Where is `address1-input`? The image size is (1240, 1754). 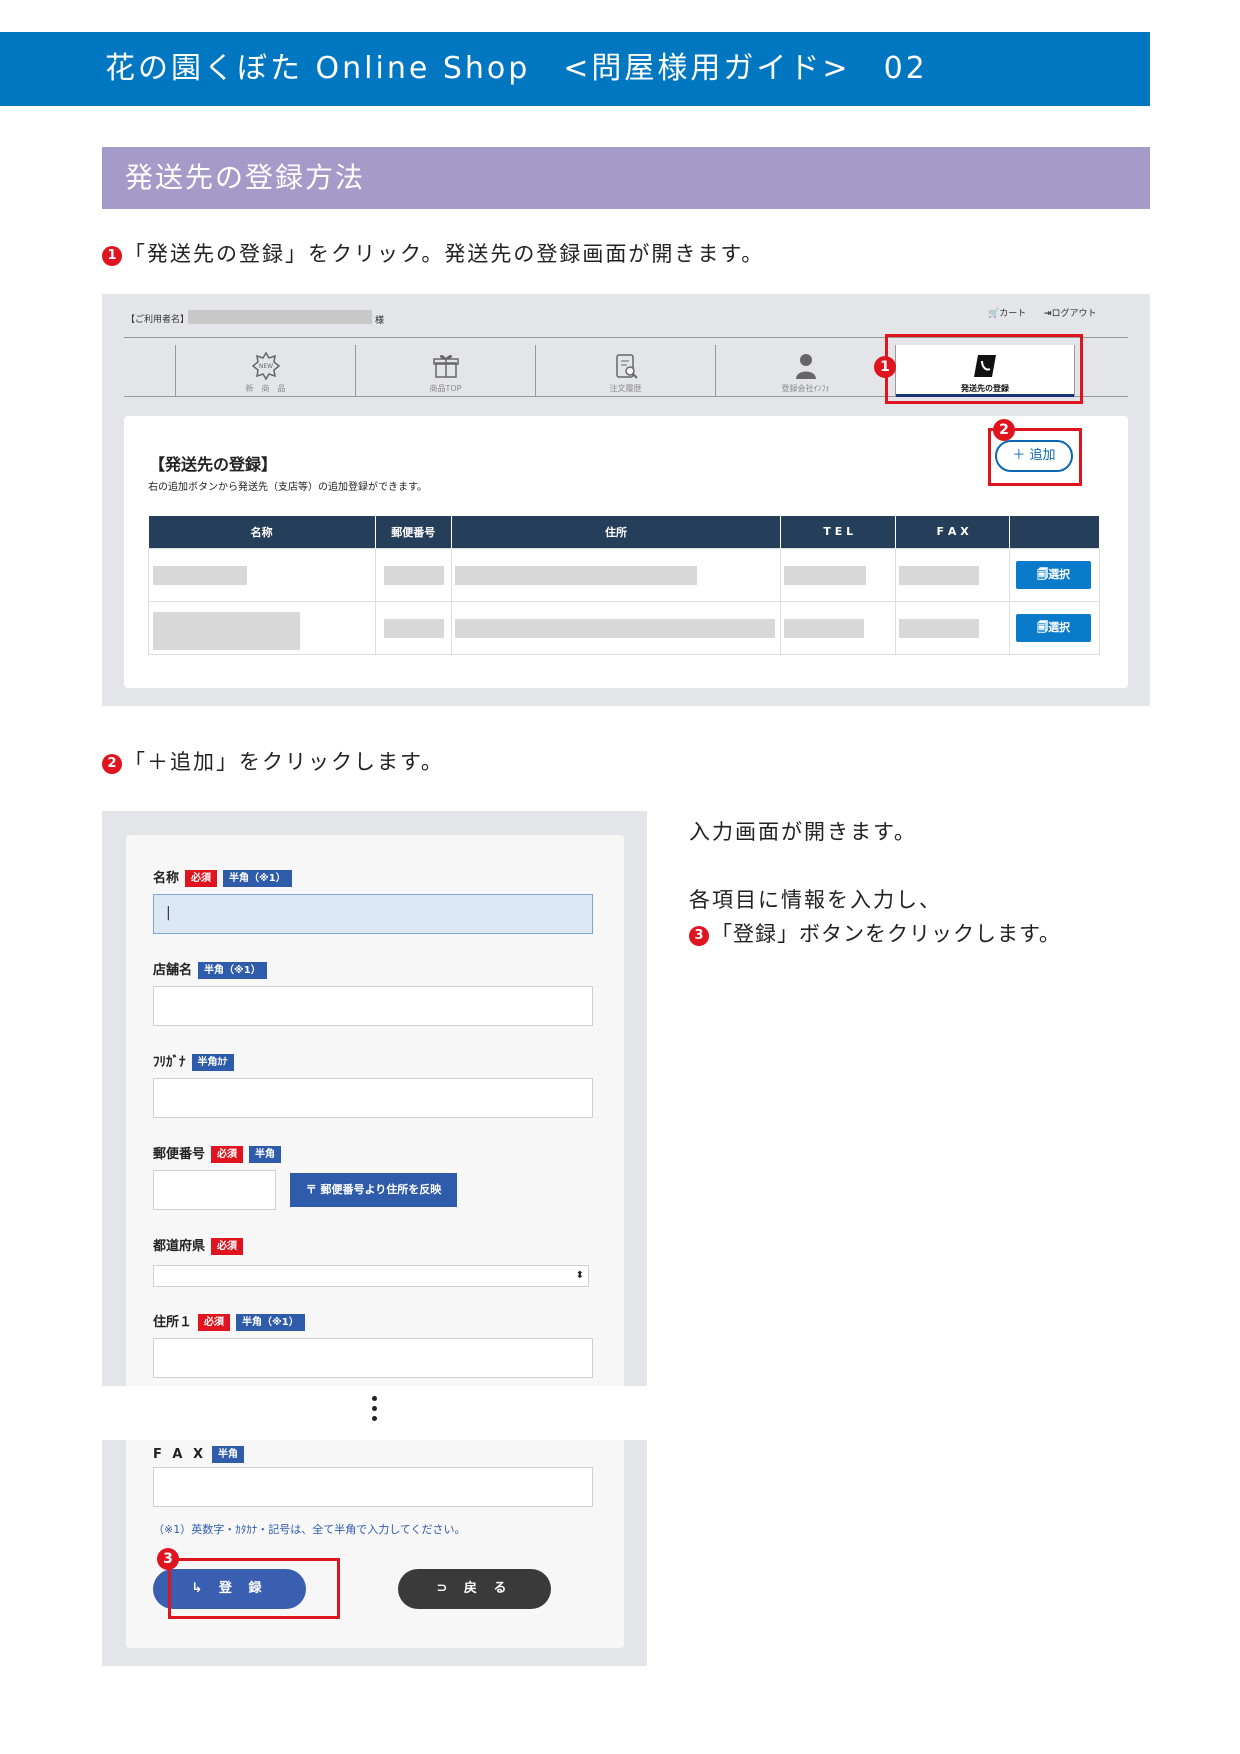 address1-input is located at coordinates (373, 1358).